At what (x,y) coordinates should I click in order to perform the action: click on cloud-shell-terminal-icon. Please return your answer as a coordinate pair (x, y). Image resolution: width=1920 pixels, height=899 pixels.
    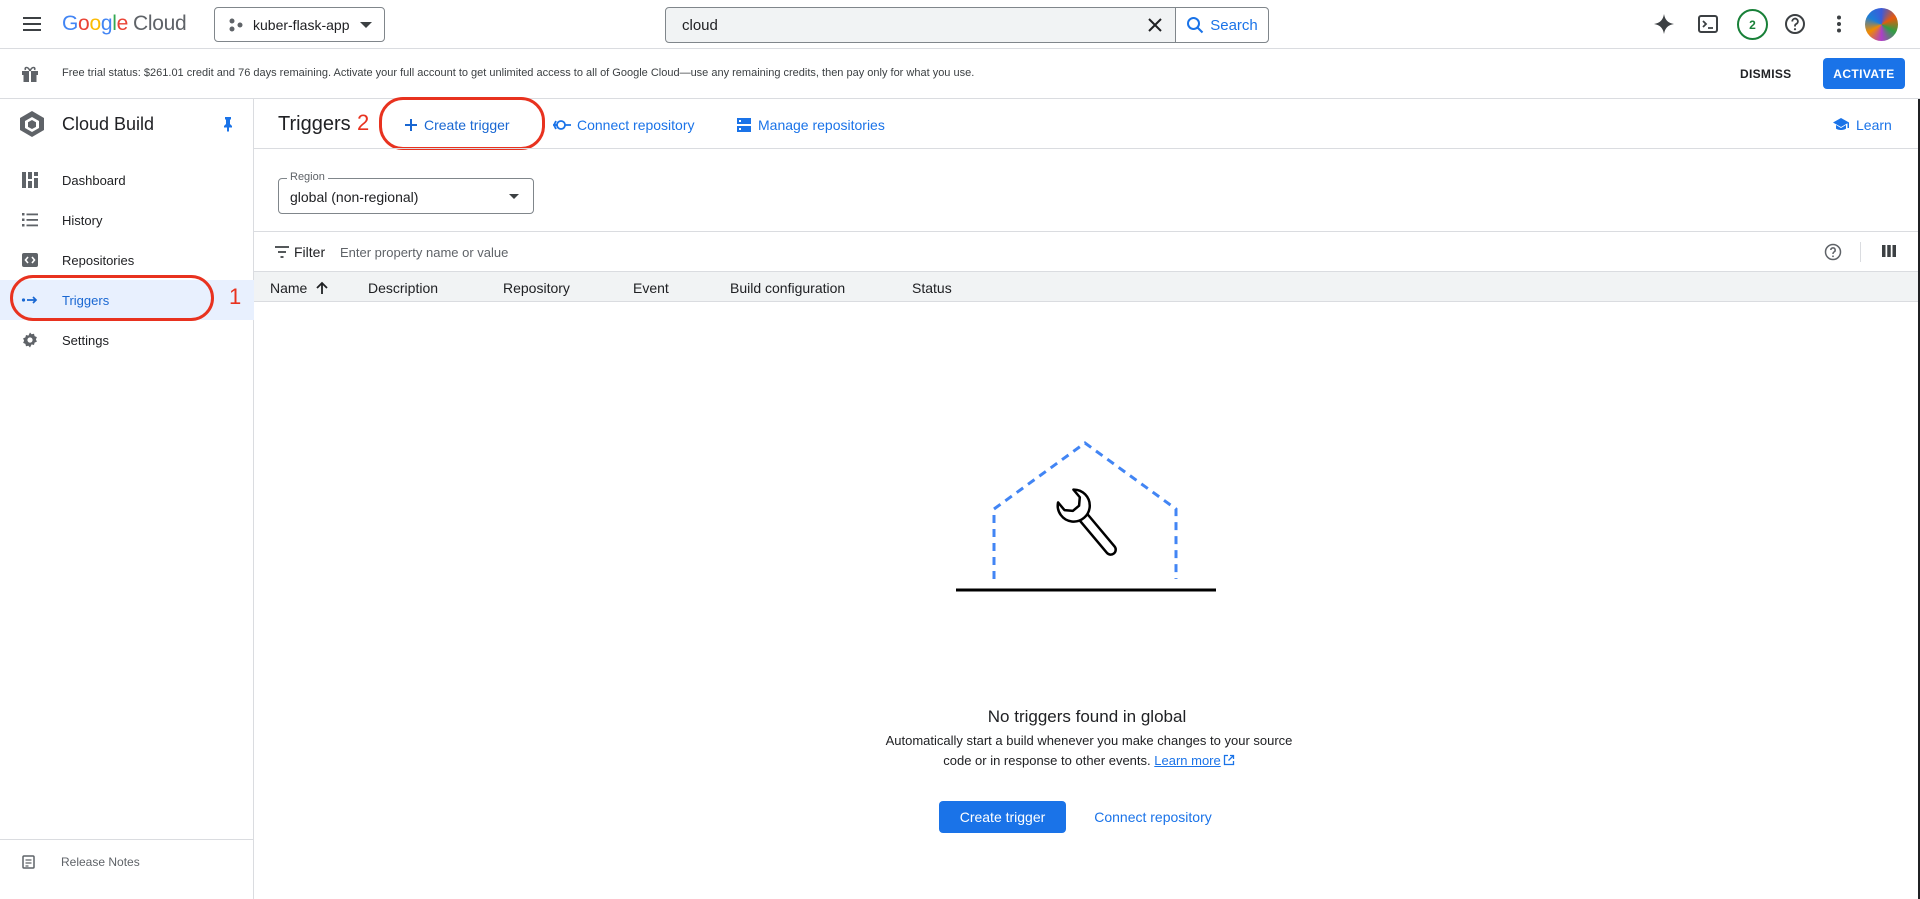
    Looking at the image, I should click on (1708, 24).